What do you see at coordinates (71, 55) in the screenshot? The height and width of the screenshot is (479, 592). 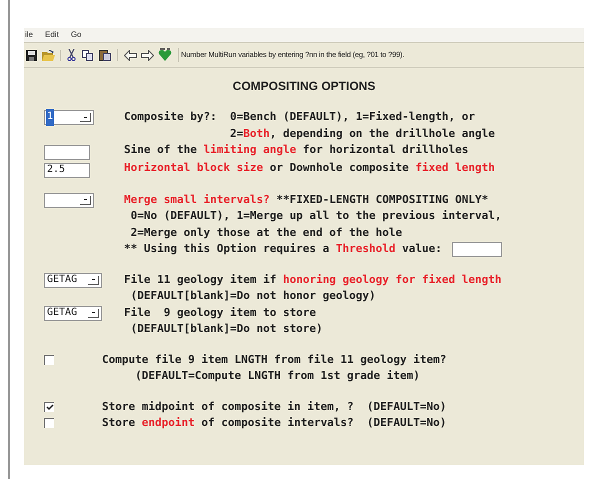 I see `scissors-icon` at bounding box center [71, 55].